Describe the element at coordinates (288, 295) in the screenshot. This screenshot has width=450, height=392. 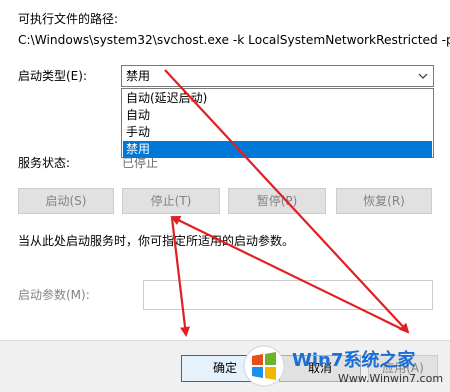
I see `start-params-input` at that location.